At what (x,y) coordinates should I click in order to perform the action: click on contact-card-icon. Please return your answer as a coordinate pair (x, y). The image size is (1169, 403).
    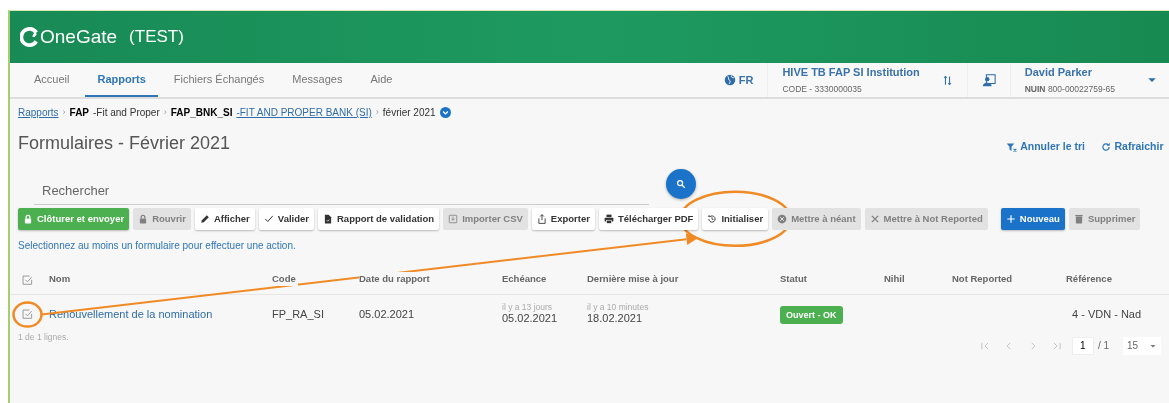
    Looking at the image, I should click on (988, 80).